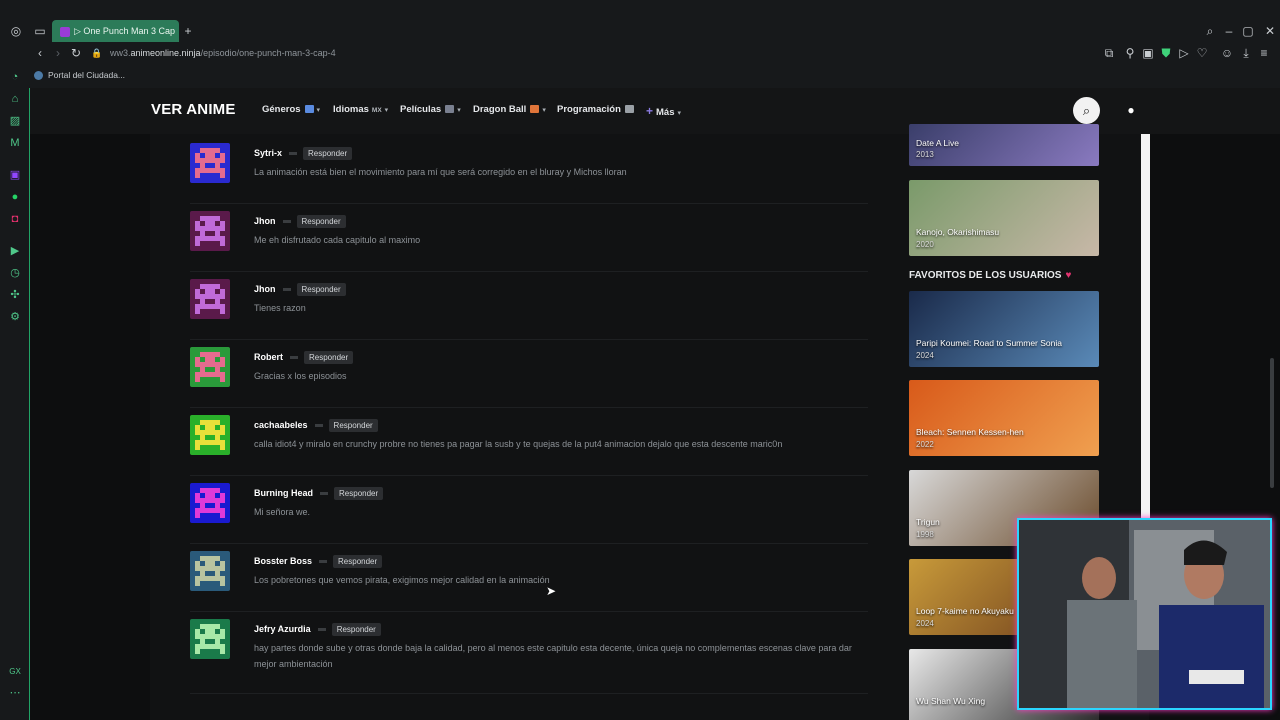 This screenshot has width=1280, height=720. What do you see at coordinates (1004, 145) in the screenshot?
I see `anime-card: Date A Live 2013` at bounding box center [1004, 145].